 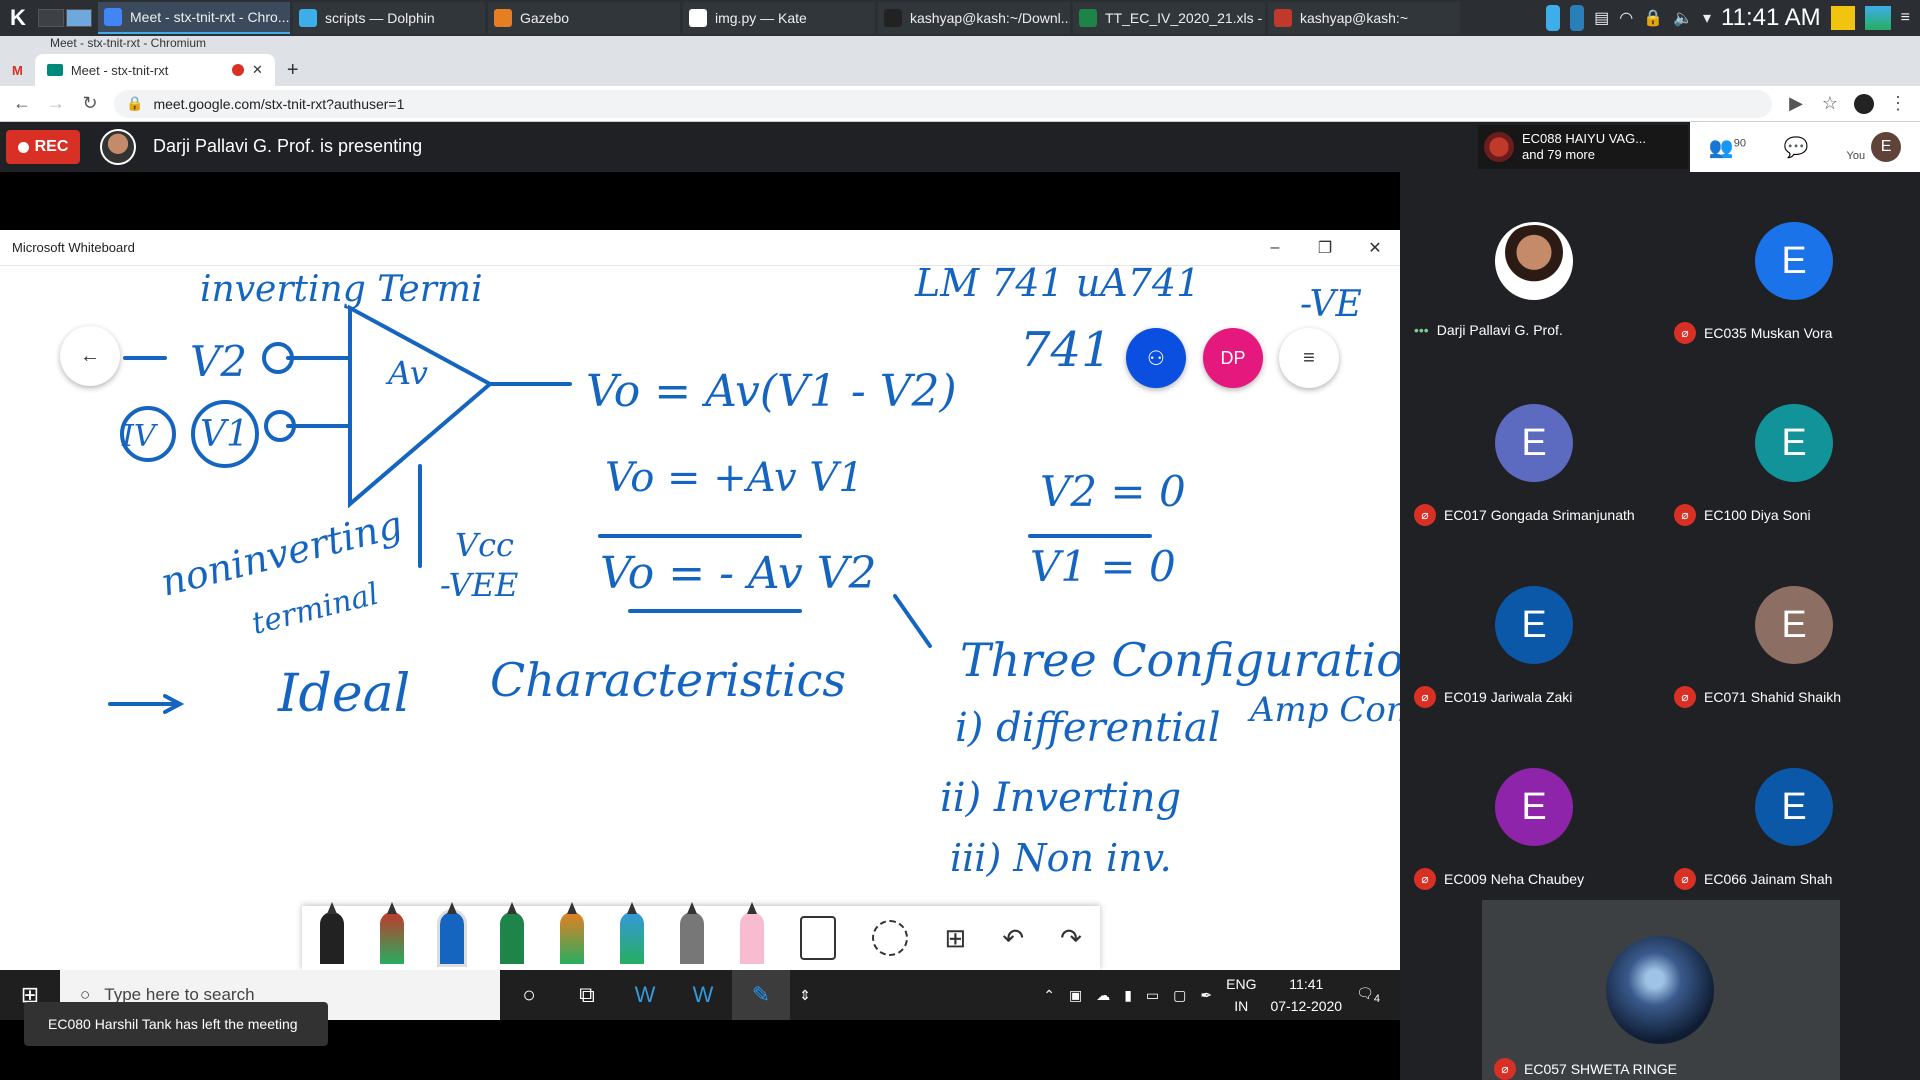 I want to click on back-icon: ←, so click(x=22, y=103).